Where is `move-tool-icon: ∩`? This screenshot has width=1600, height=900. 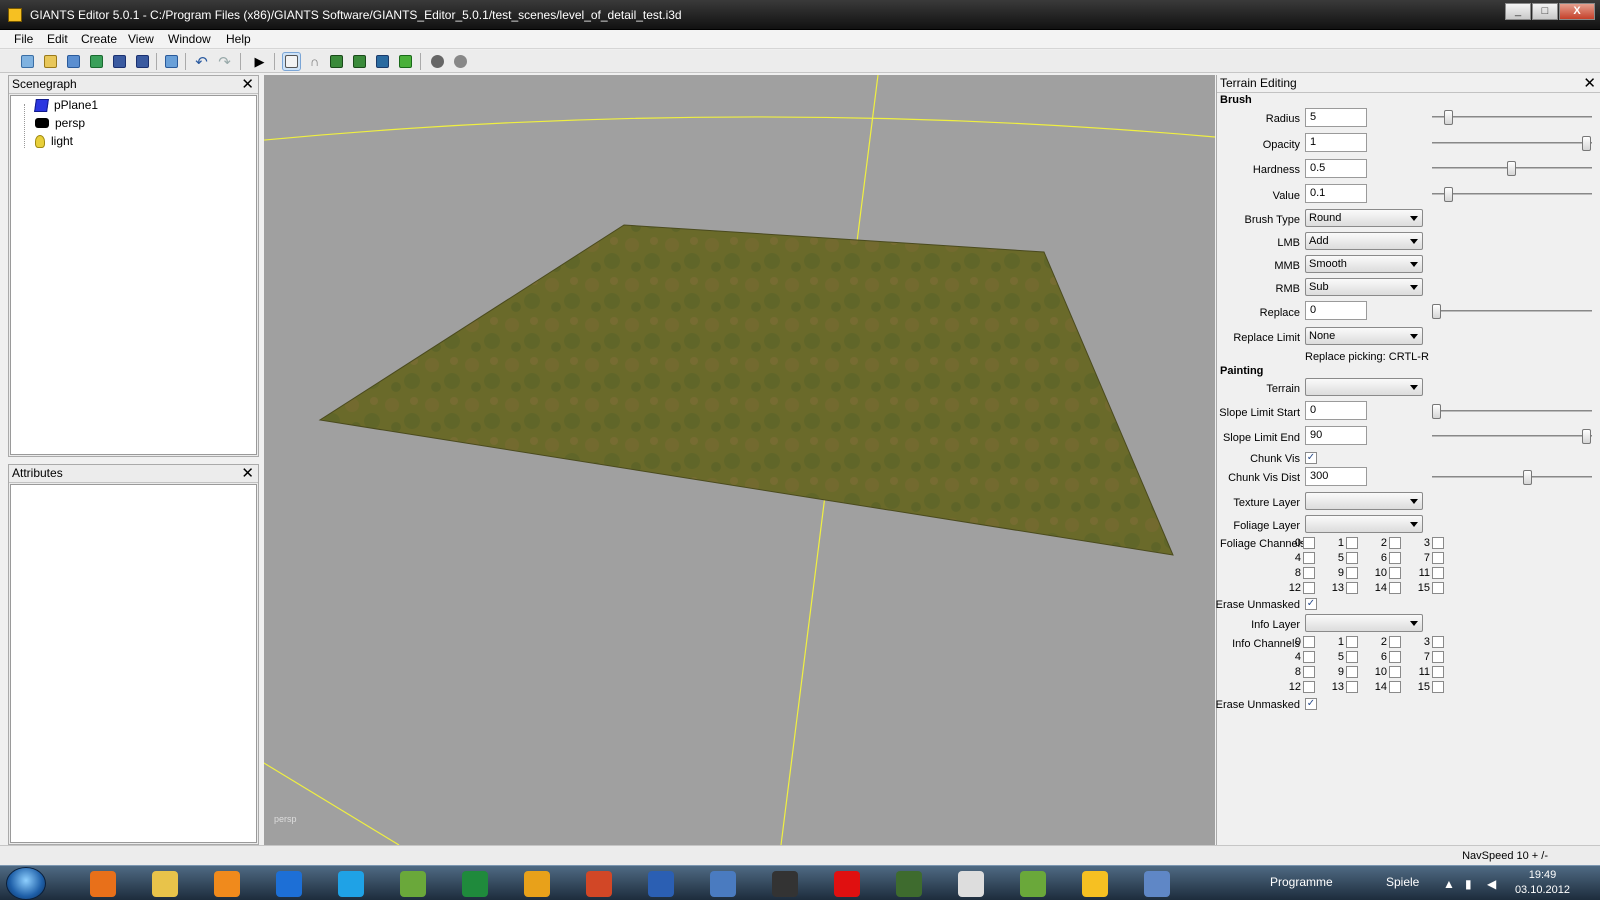
move-tool-icon: ∩ is located at coordinates (314, 61).